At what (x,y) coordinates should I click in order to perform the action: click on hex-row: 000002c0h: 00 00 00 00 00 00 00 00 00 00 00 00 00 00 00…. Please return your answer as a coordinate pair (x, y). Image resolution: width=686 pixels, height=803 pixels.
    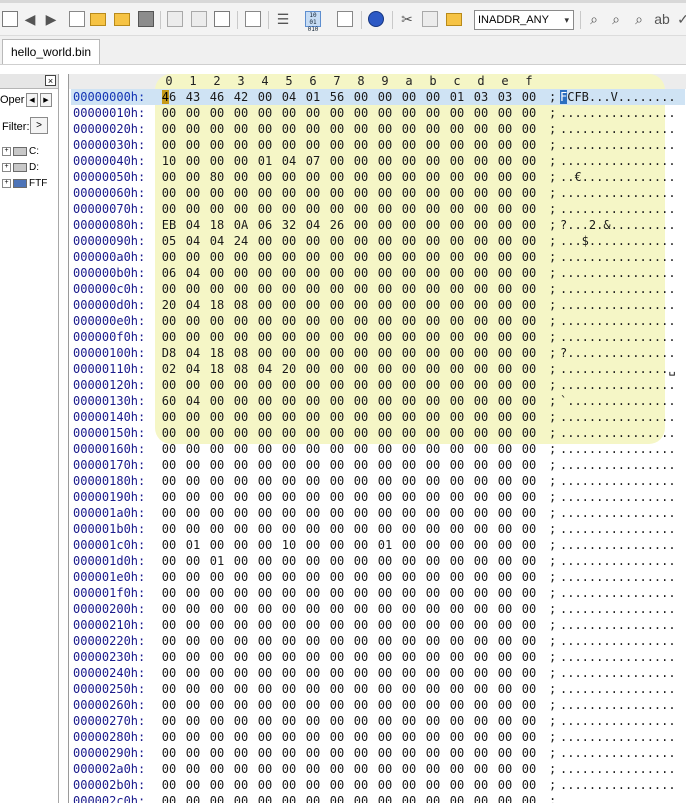
    Looking at the image, I should click on (379, 798).